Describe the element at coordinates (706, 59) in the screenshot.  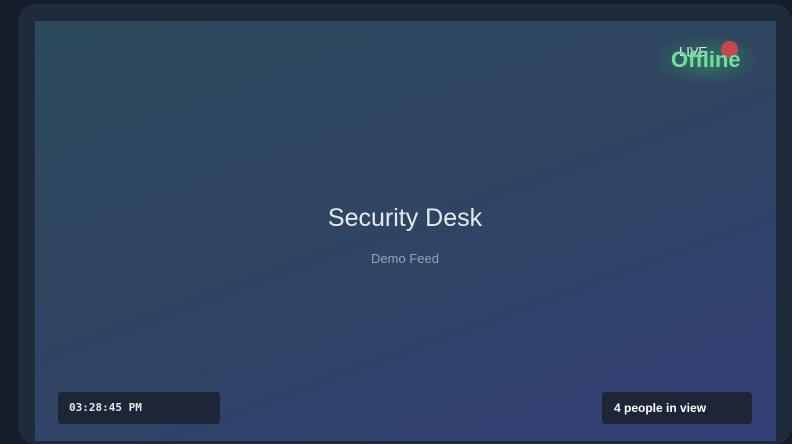
I see `connection-status-label: Offline` at that location.